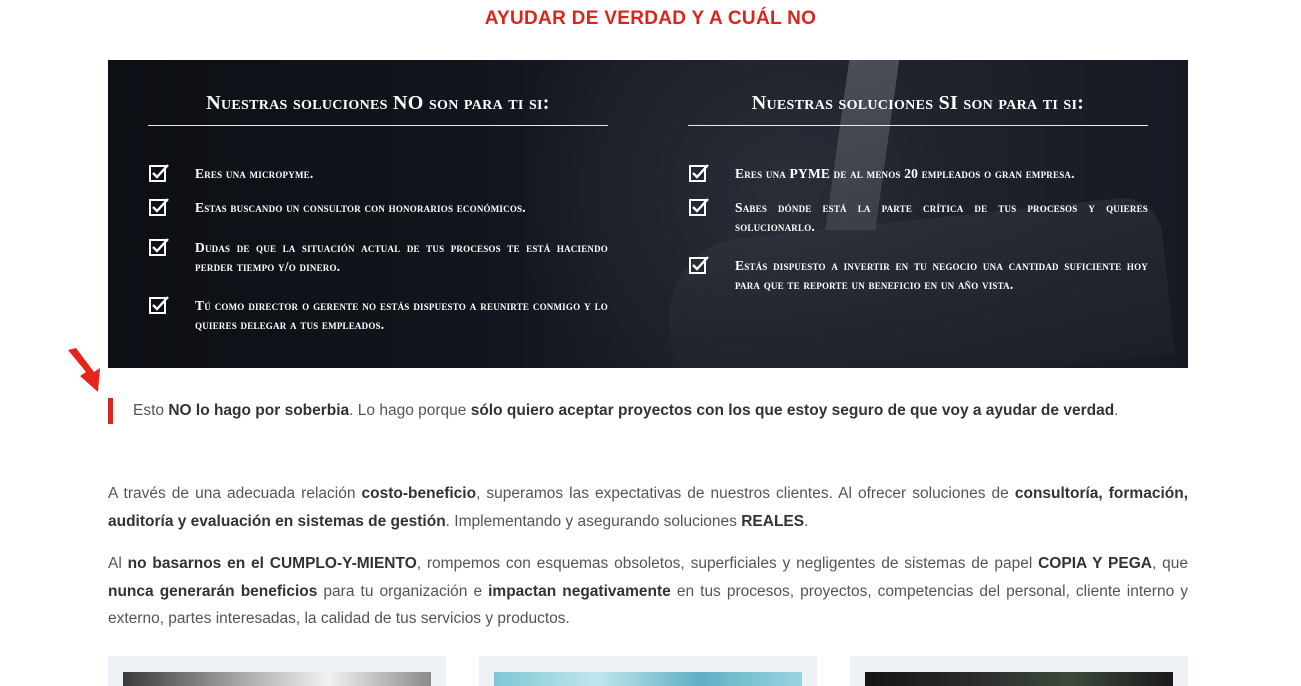 The width and height of the screenshot is (1301, 686). What do you see at coordinates (151, 410) in the screenshot?
I see `callout-text: Esto` at bounding box center [151, 410].